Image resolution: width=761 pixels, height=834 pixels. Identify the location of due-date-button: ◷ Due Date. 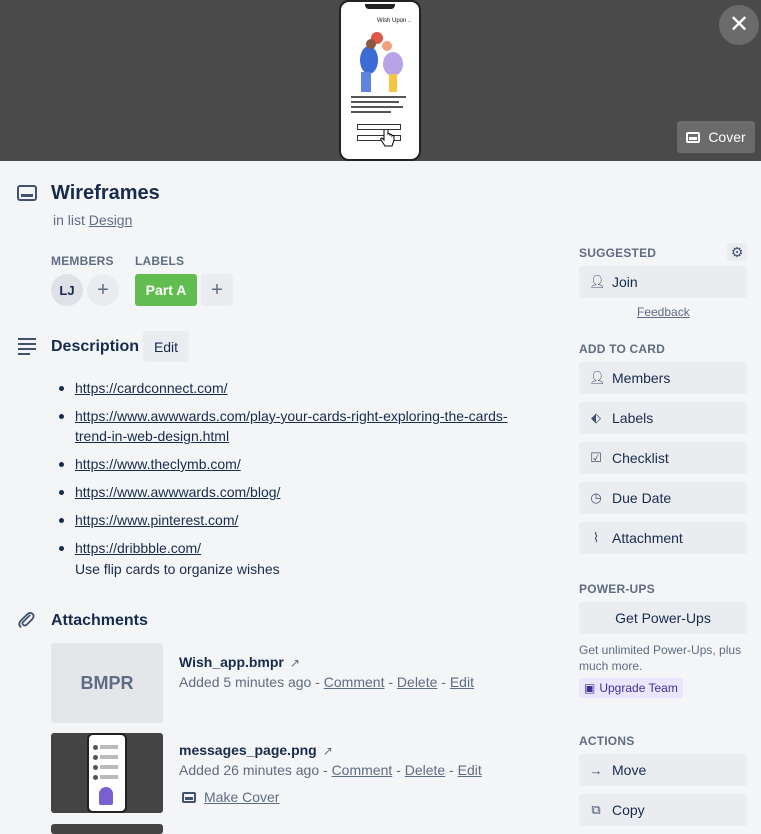
(663, 498).